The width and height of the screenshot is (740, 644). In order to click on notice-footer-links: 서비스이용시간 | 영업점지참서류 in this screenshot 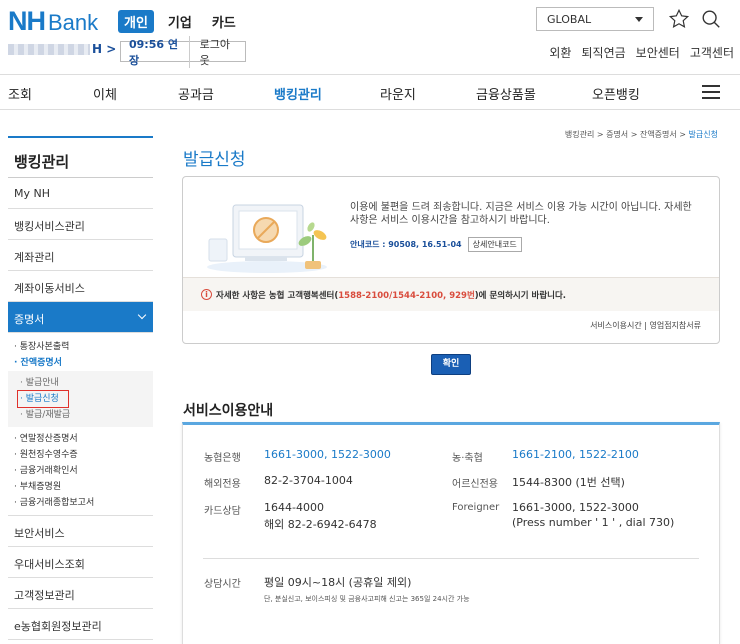, I will do `click(645, 325)`.